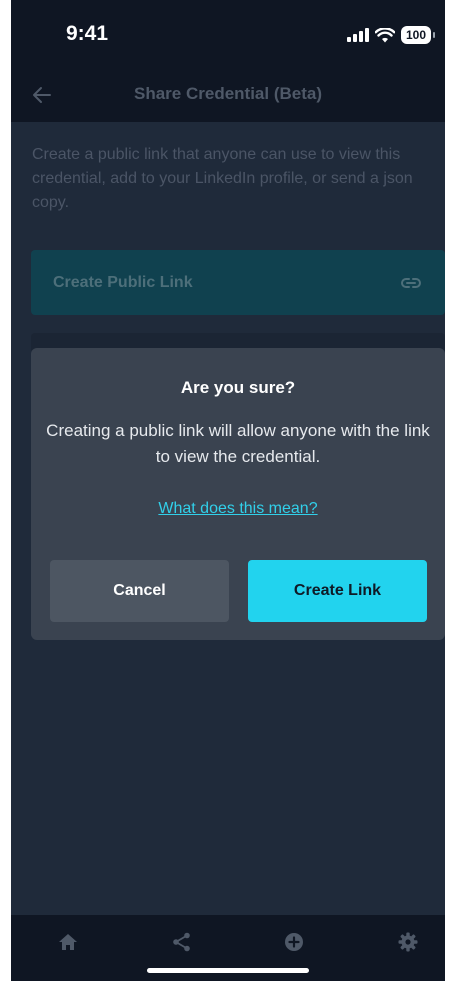  What do you see at coordinates (418, 35) in the screenshot?
I see `battery-icon: 100` at bounding box center [418, 35].